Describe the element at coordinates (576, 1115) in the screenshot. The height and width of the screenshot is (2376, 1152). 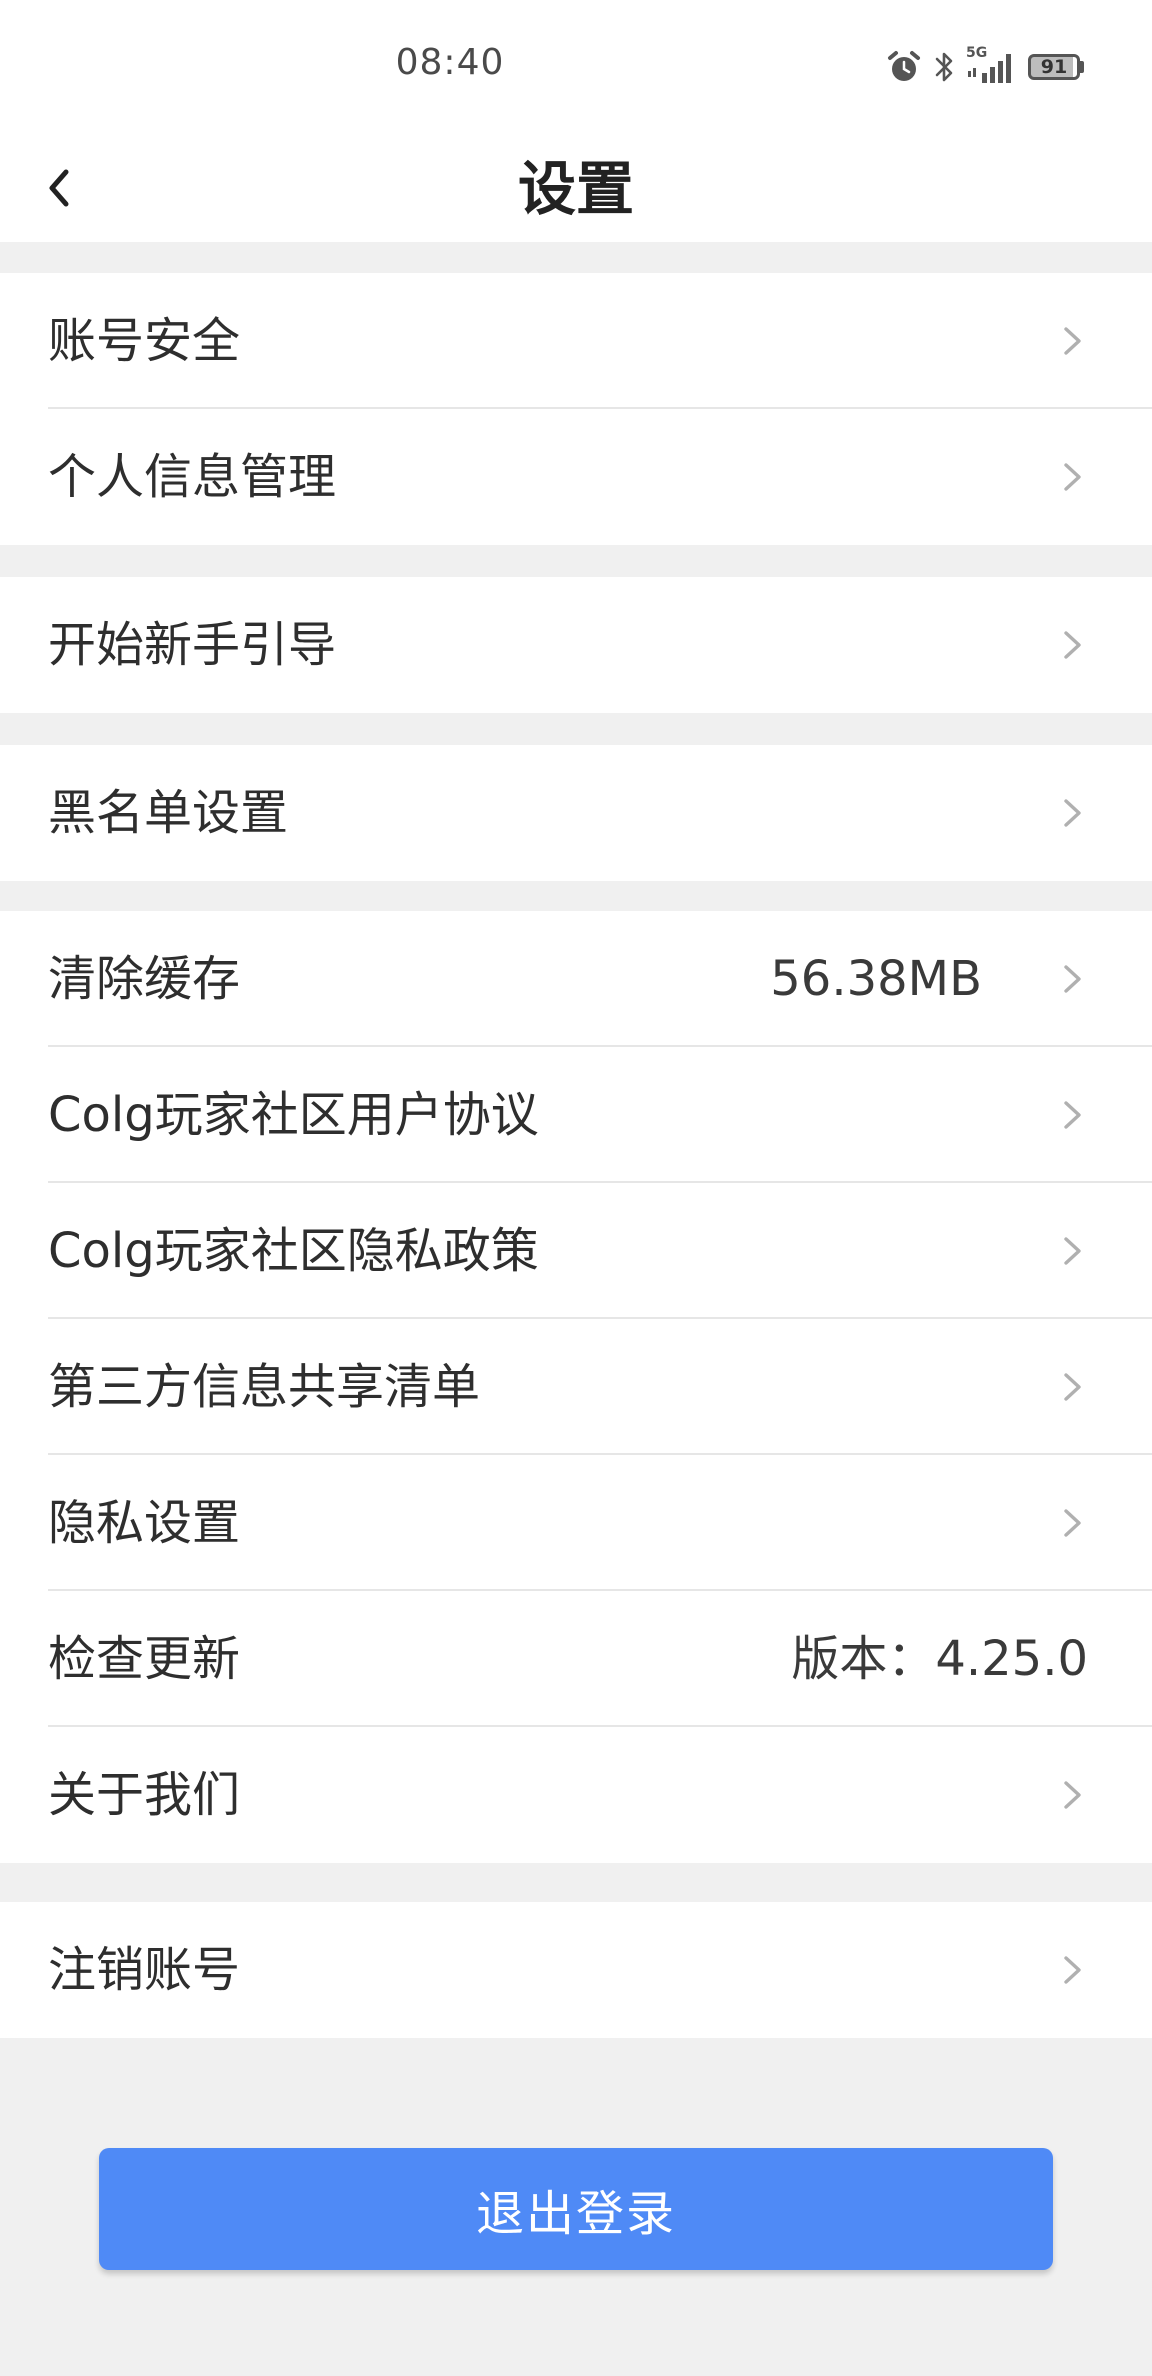
I see `row-user-agreement: Colg玩家社区用户协议` at that location.